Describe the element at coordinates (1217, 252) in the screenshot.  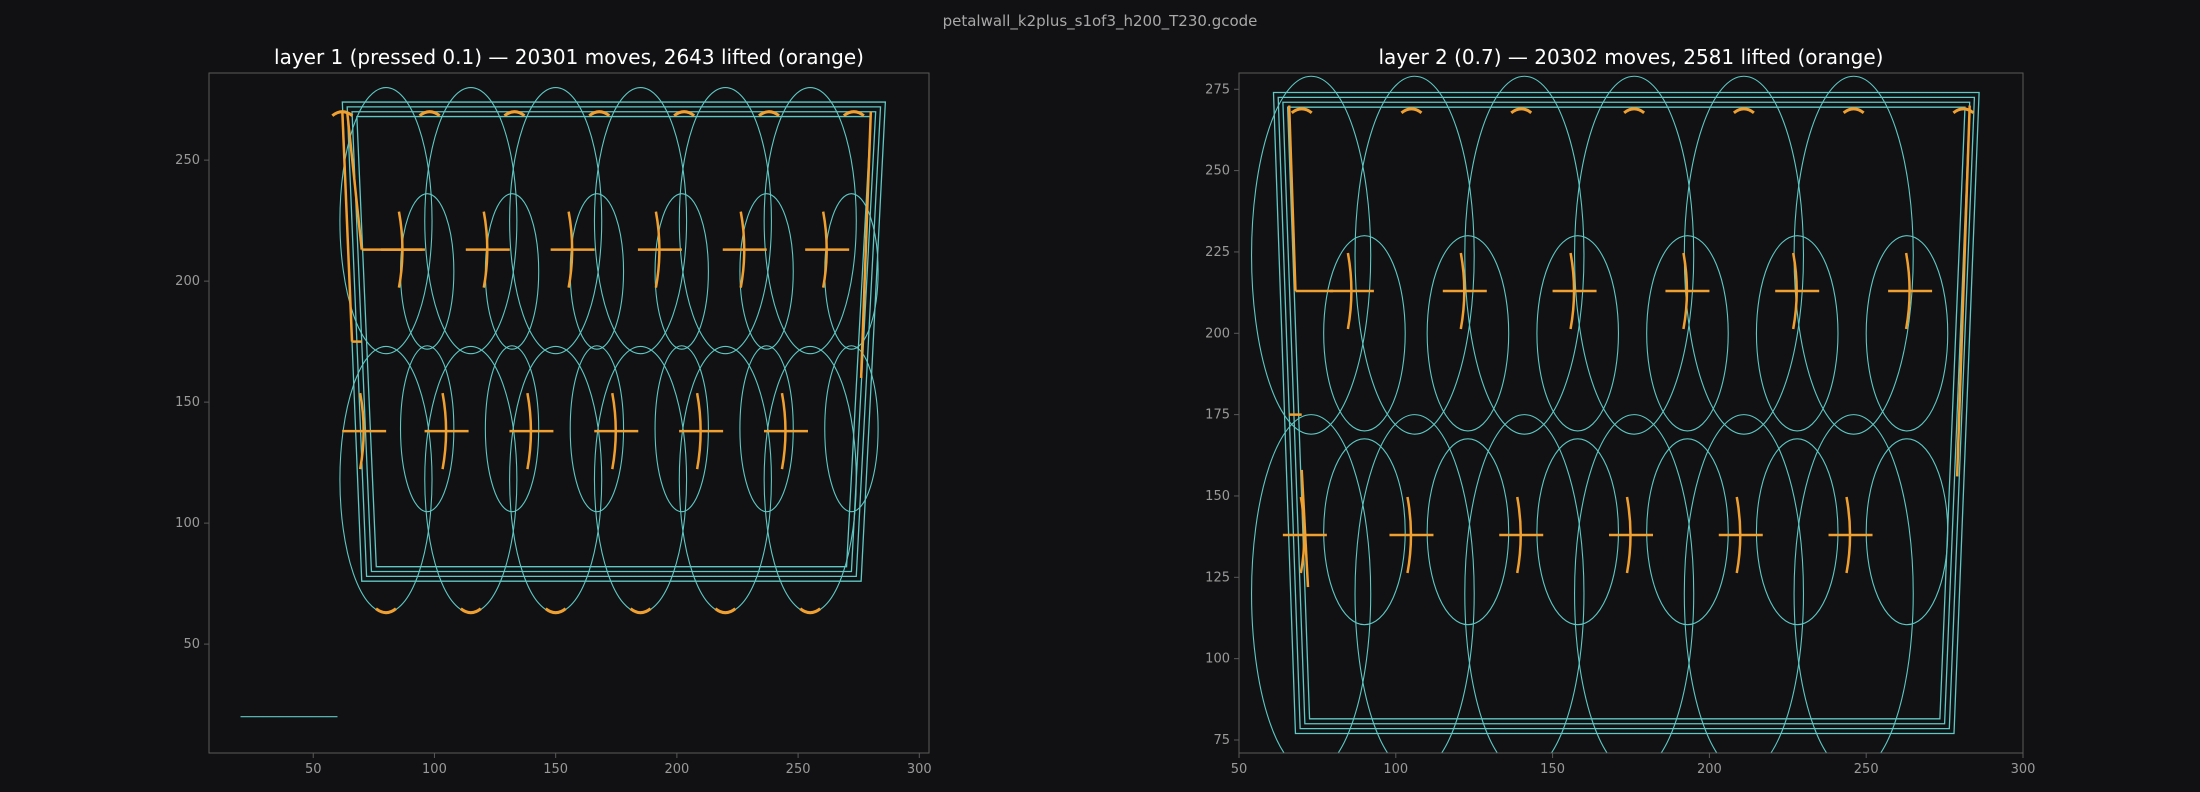
I see `y-tick-label: 225` at that location.